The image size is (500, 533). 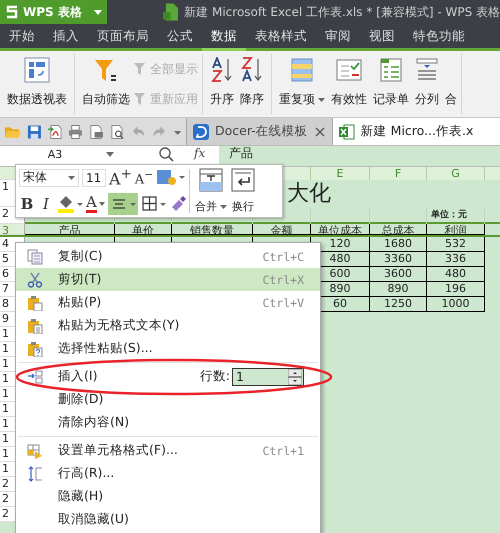 I want to click on table-cell: 196, so click(x=456, y=289).